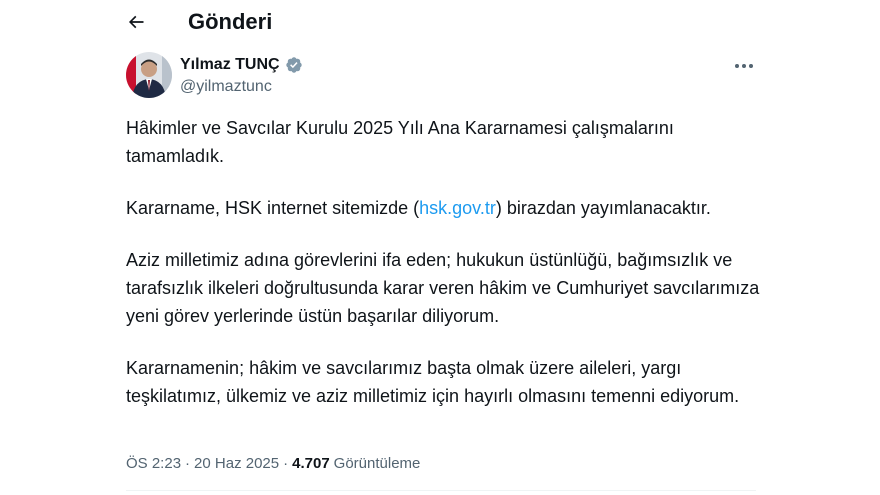 The width and height of the screenshot is (880, 495). What do you see at coordinates (273, 208) in the screenshot?
I see `tweet-text-segment: Kararname, HSK internet sitemizde (` at bounding box center [273, 208].